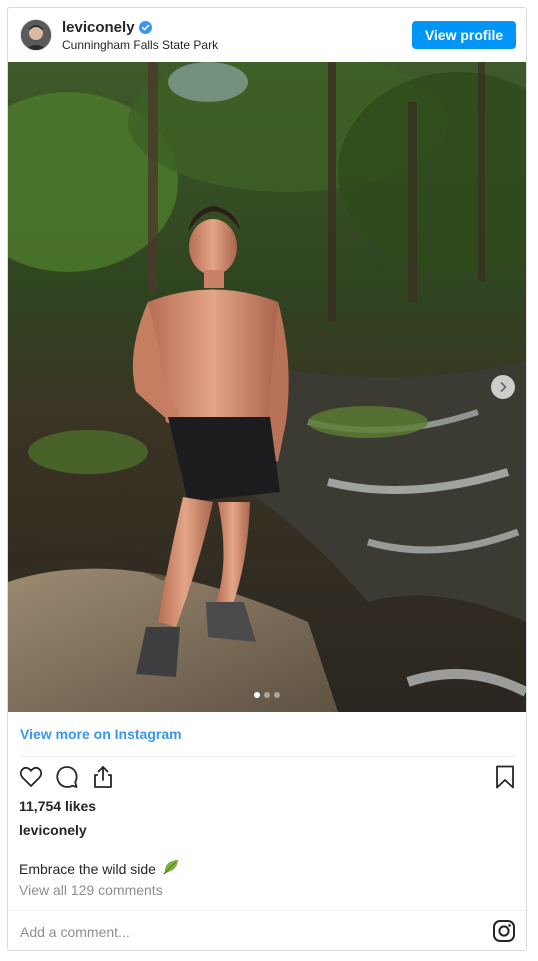 This screenshot has width=538, height=961. What do you see at coordinates (140, 45) in the screenshot?
I see `location-label: Cunningham Falls State Park` at bounding box center [140, 45].